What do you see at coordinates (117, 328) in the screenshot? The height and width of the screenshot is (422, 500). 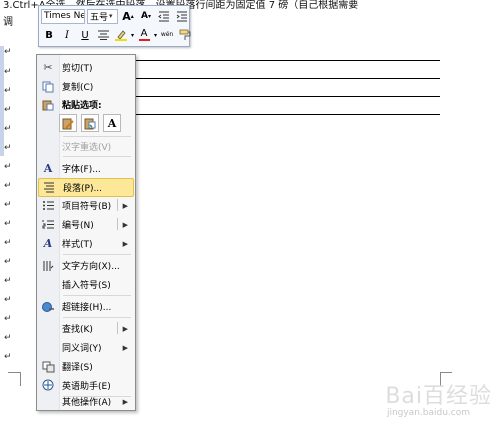 I see `split-divider` at bounding box center [117, 328].